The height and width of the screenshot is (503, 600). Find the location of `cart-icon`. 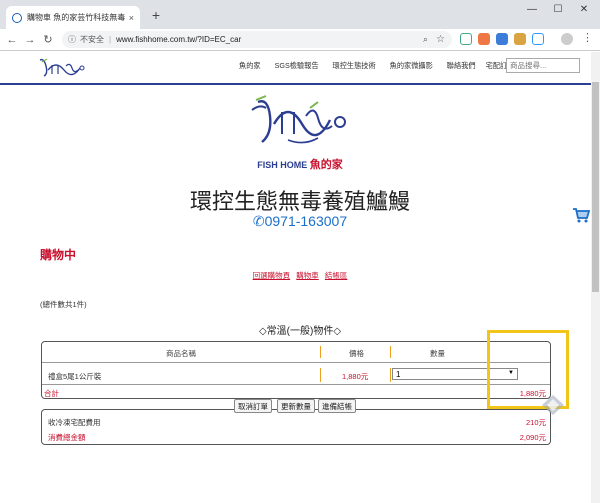

cart-icon is located at coordinates (581, 215).